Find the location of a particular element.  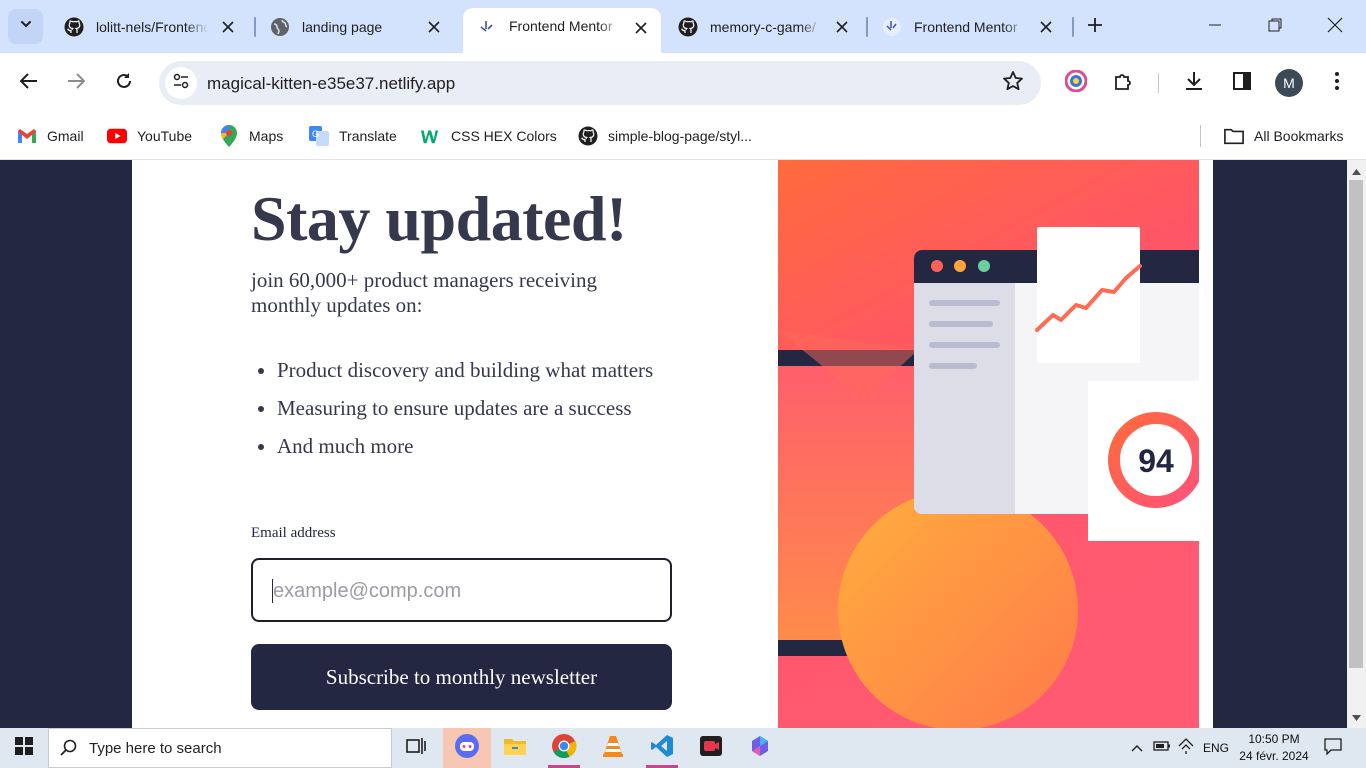

network-icon is located at coordinates (1186, 748).